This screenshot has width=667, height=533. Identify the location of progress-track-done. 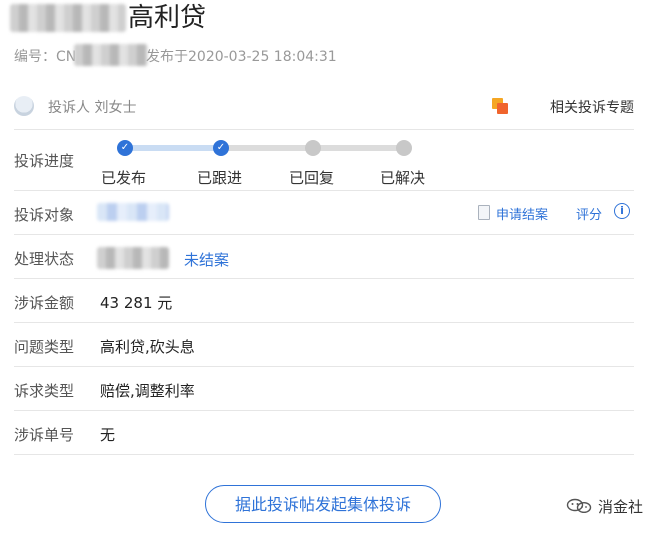
(173, 148).